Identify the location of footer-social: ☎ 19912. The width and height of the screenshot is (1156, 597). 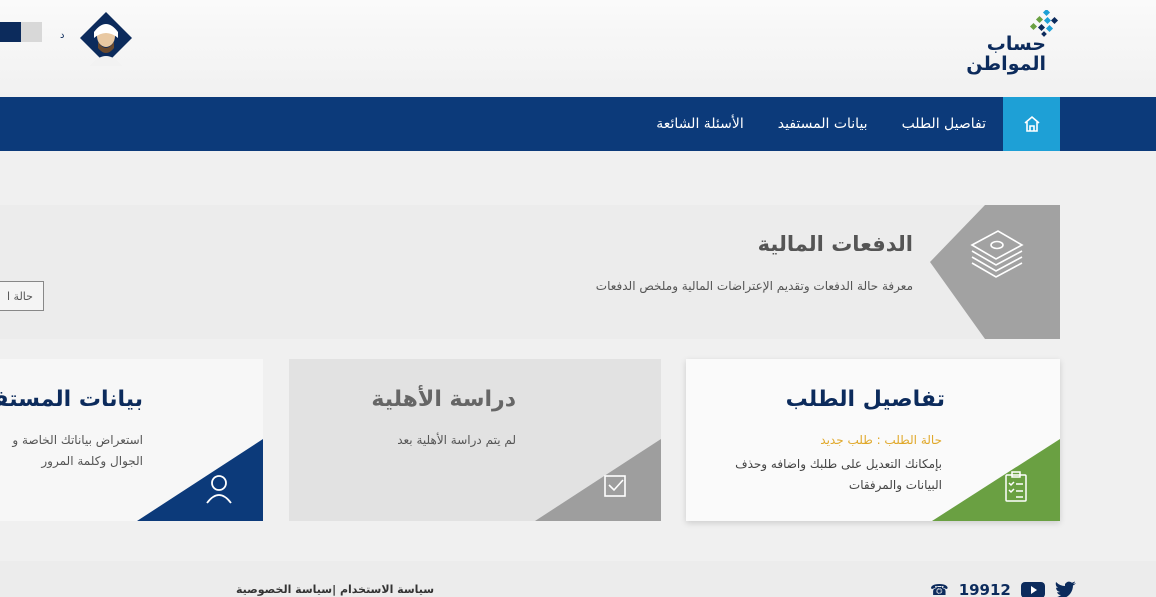
(1003, 589).